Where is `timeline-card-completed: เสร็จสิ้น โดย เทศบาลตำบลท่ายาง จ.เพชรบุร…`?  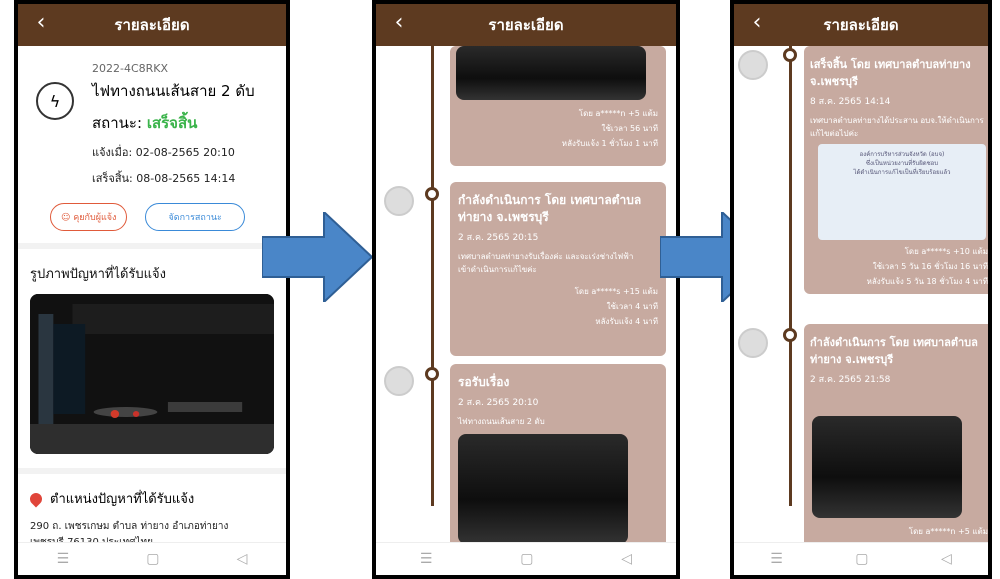 timeline-card-completed: เสร็จสิ้น โดย เทศบาลตำบลท่ายาง จ.เพชรบุร… is located at coordinates (896, 170).